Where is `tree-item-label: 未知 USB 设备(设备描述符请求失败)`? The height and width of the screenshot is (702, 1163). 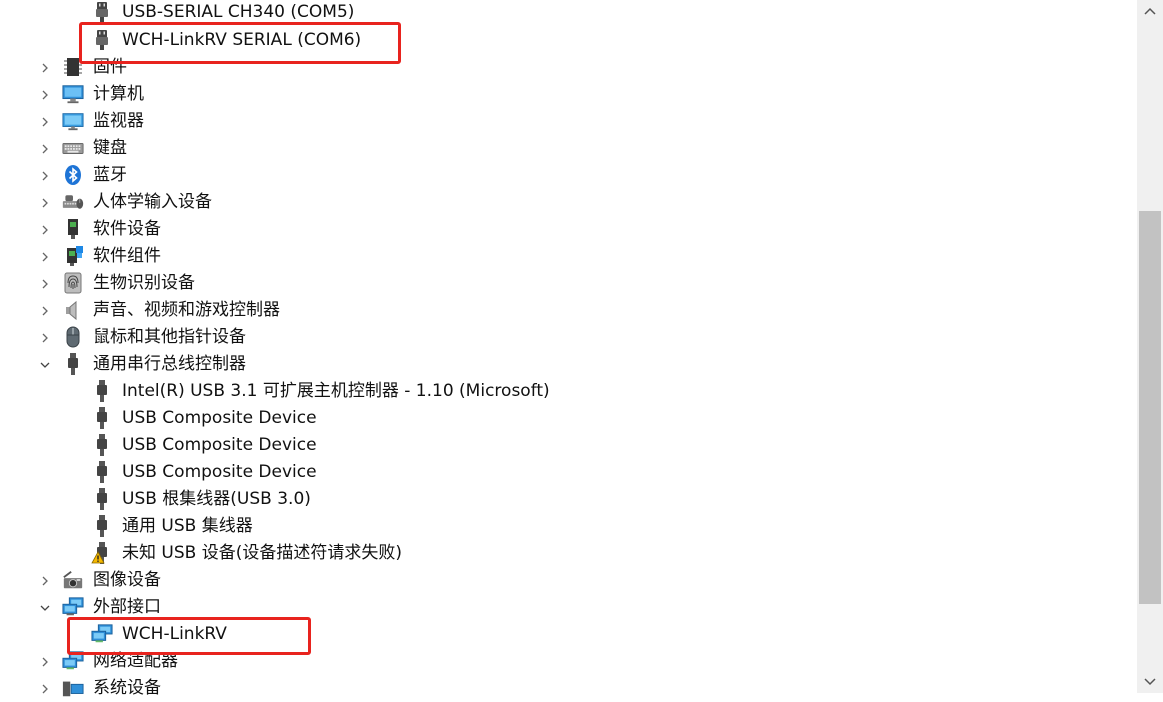 tree-item-label: 未知 USB 设备(设备描述符请求失败) is located at coordinates (262, 553).